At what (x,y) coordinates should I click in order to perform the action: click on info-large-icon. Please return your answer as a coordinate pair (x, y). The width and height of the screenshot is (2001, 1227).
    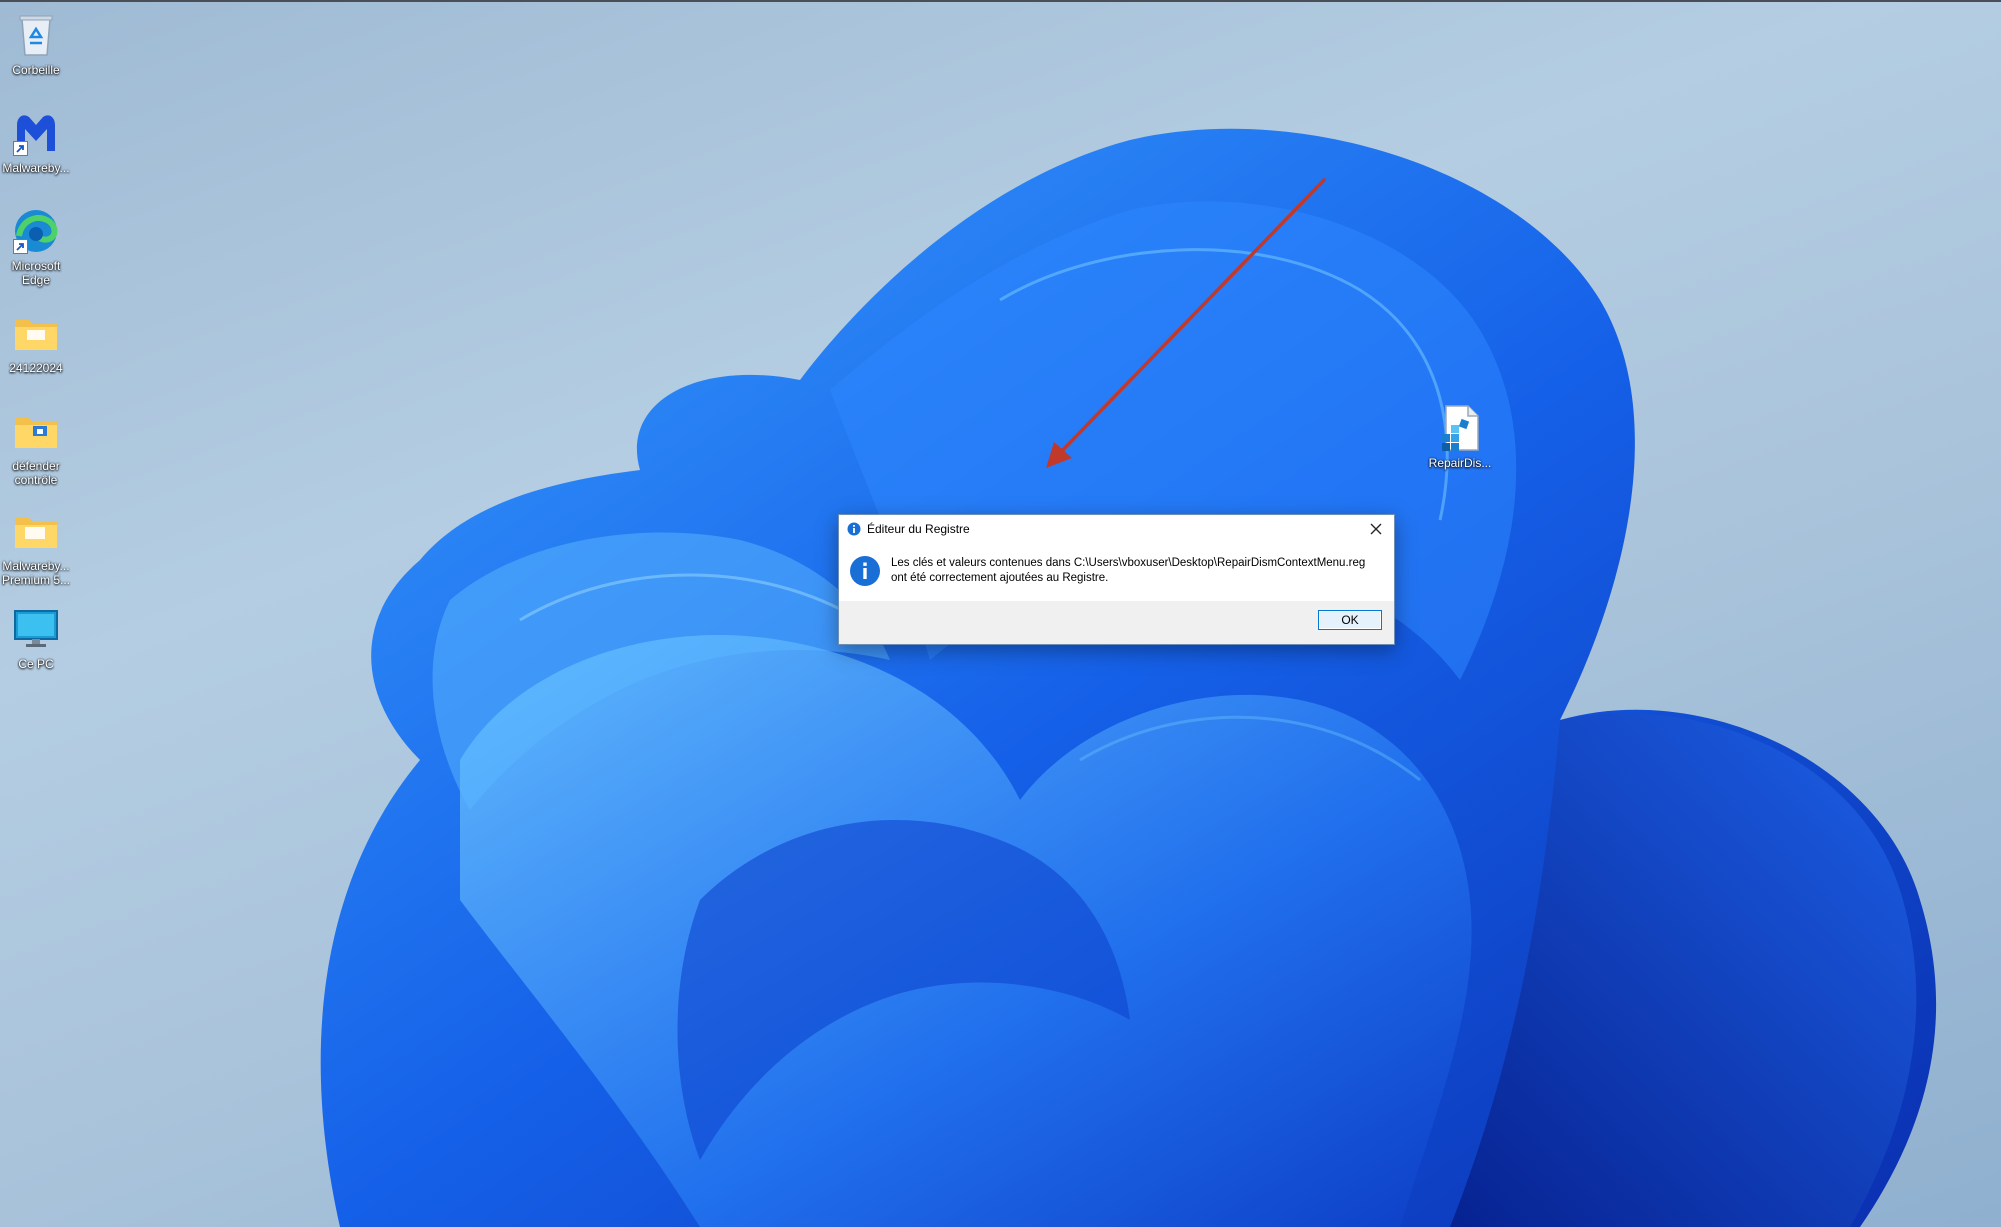
    Looking at the image, I should click on (865, 571).